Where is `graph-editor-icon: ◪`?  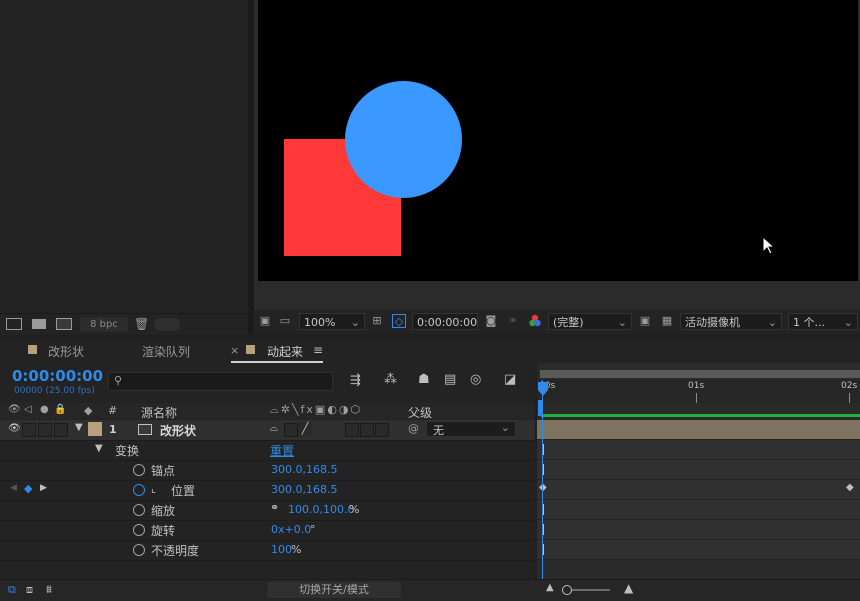
graph-editor-icon: ◪ is located at coordinates (510, 379).